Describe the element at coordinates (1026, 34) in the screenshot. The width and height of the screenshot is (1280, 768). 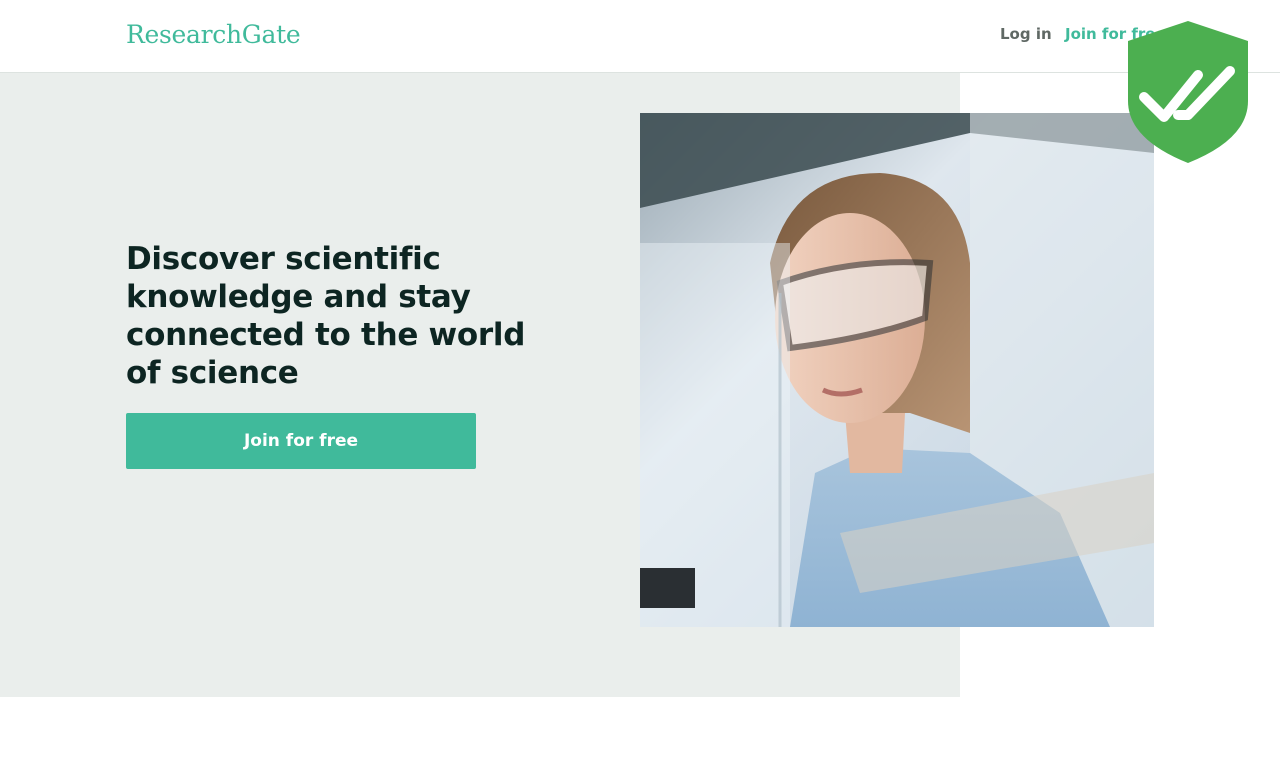
I see `login-link: Log in` at that location.